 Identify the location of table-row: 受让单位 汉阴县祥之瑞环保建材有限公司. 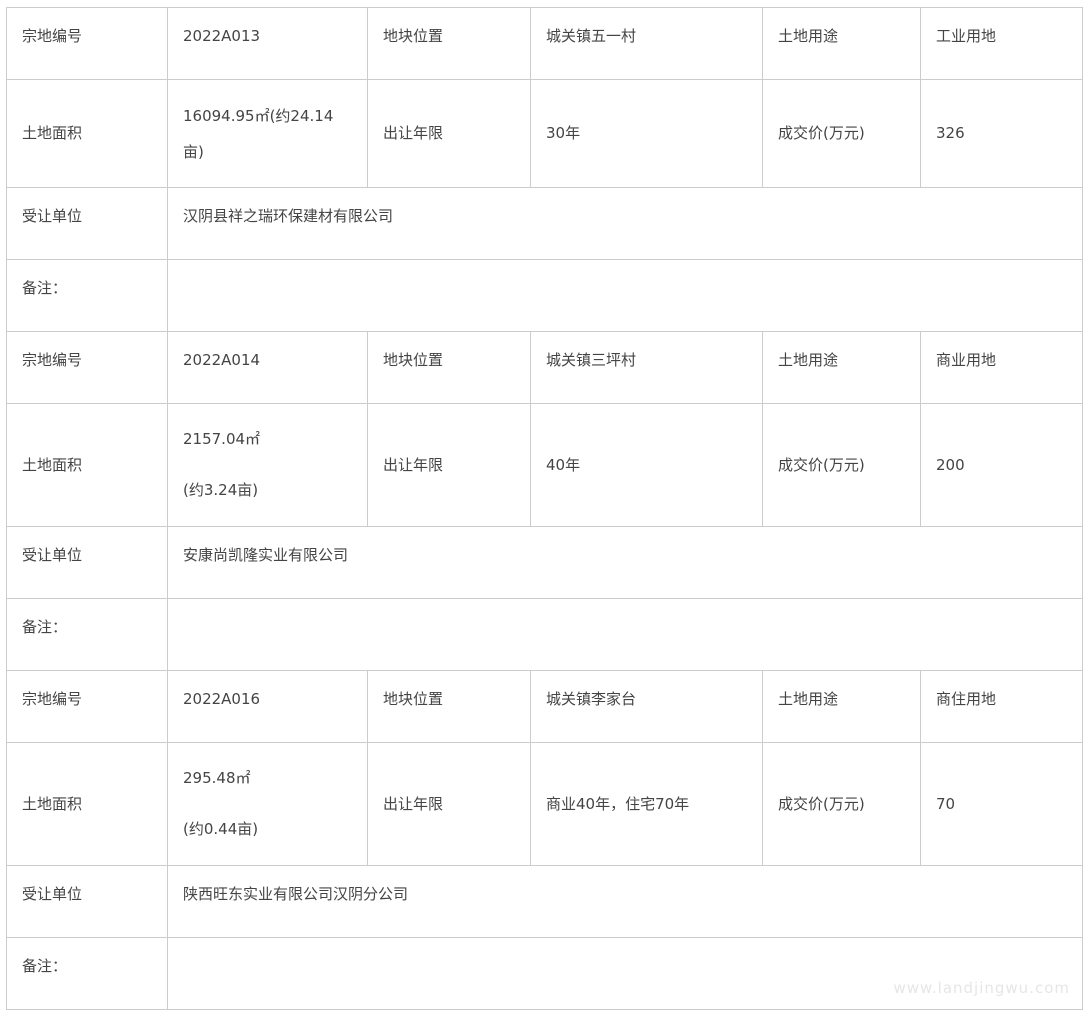
(544, 223).